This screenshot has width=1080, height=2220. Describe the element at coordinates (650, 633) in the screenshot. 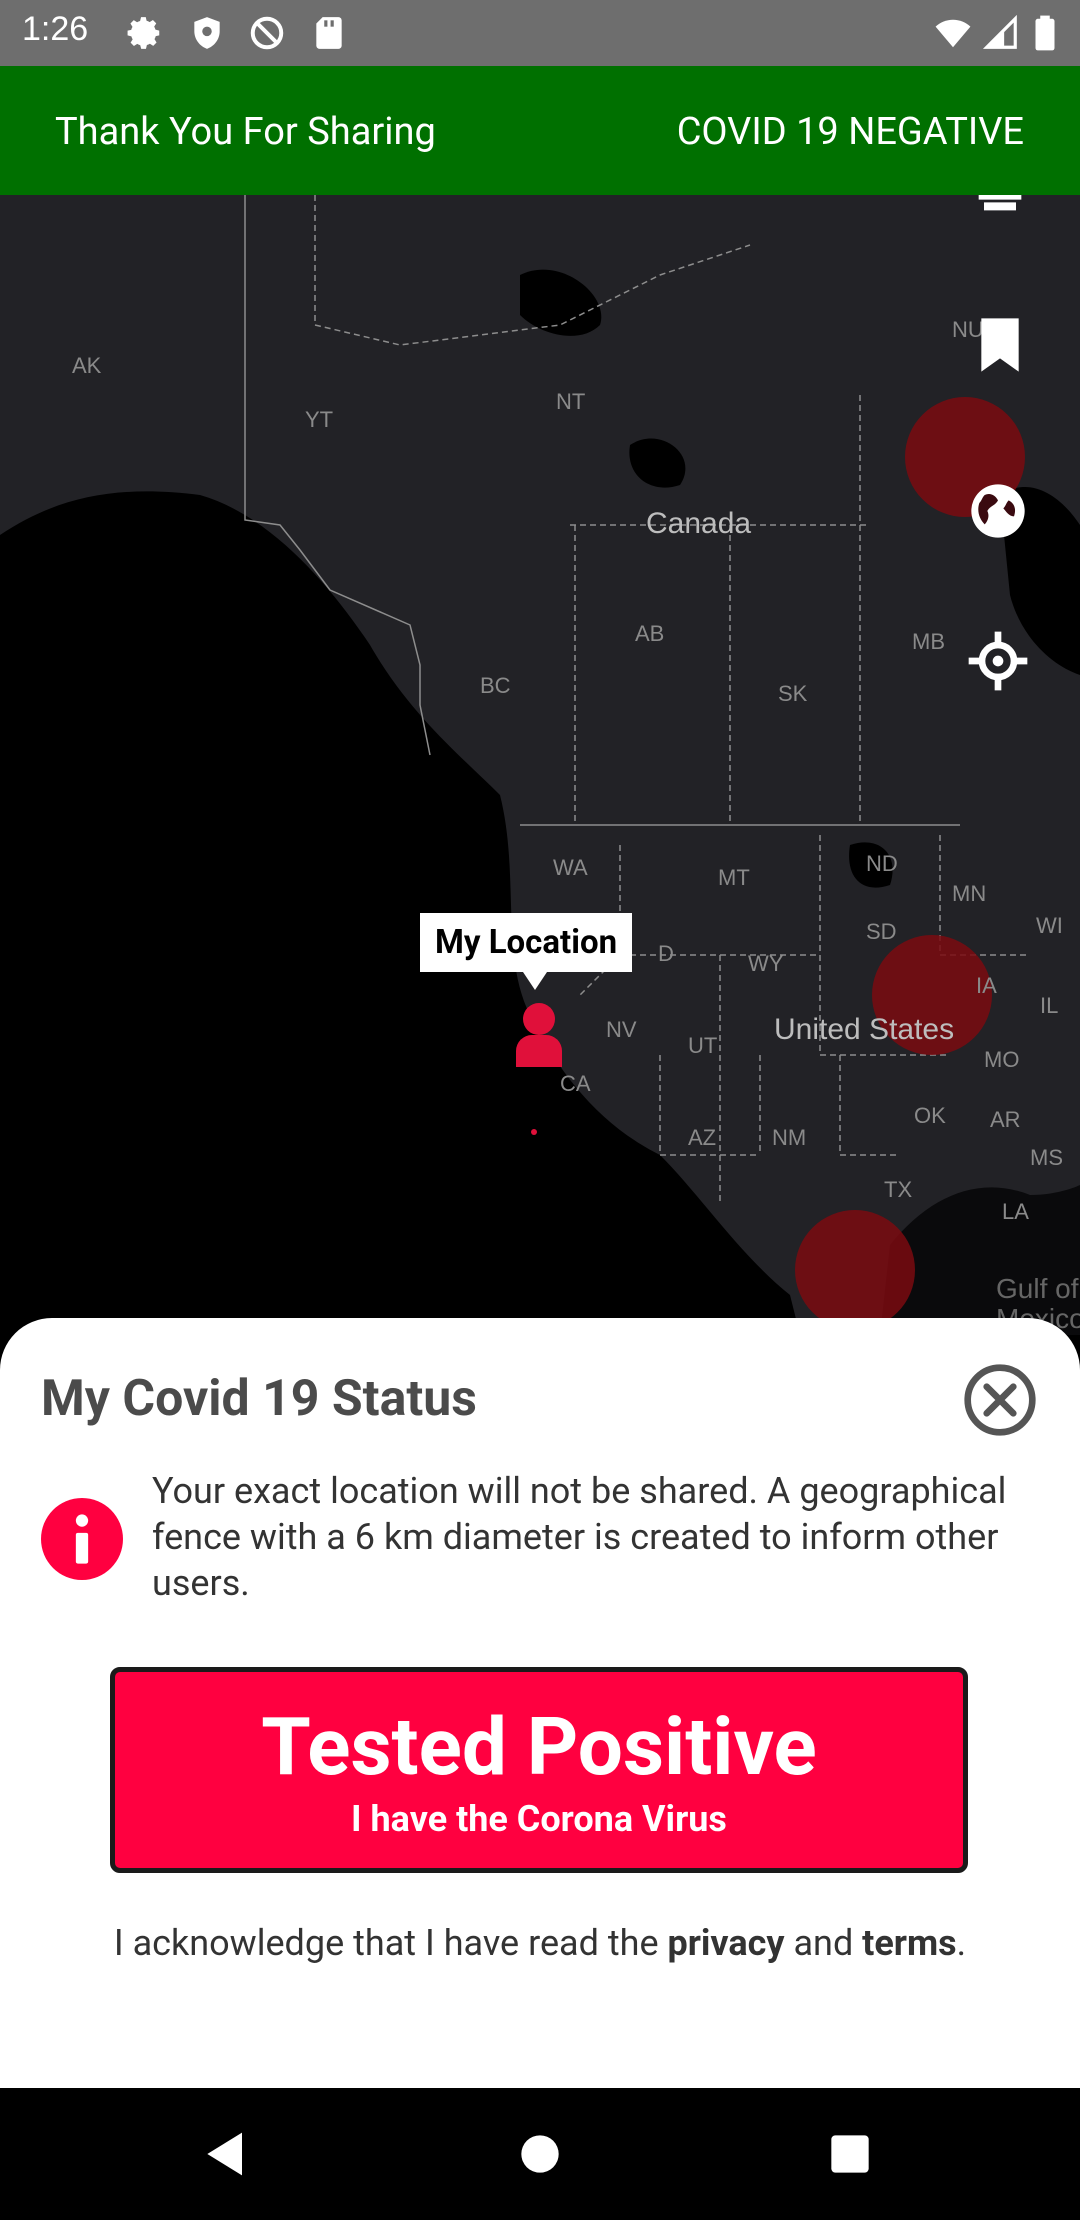

I see `map-label-ab: AB` at that location.